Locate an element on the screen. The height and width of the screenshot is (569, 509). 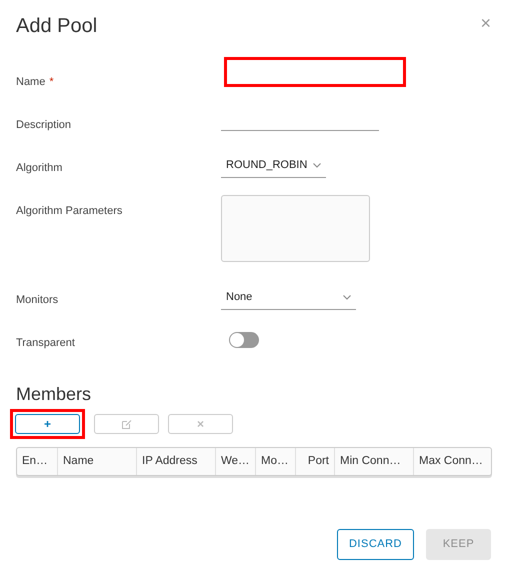
add-button: + is located at coordinates (47, 424).